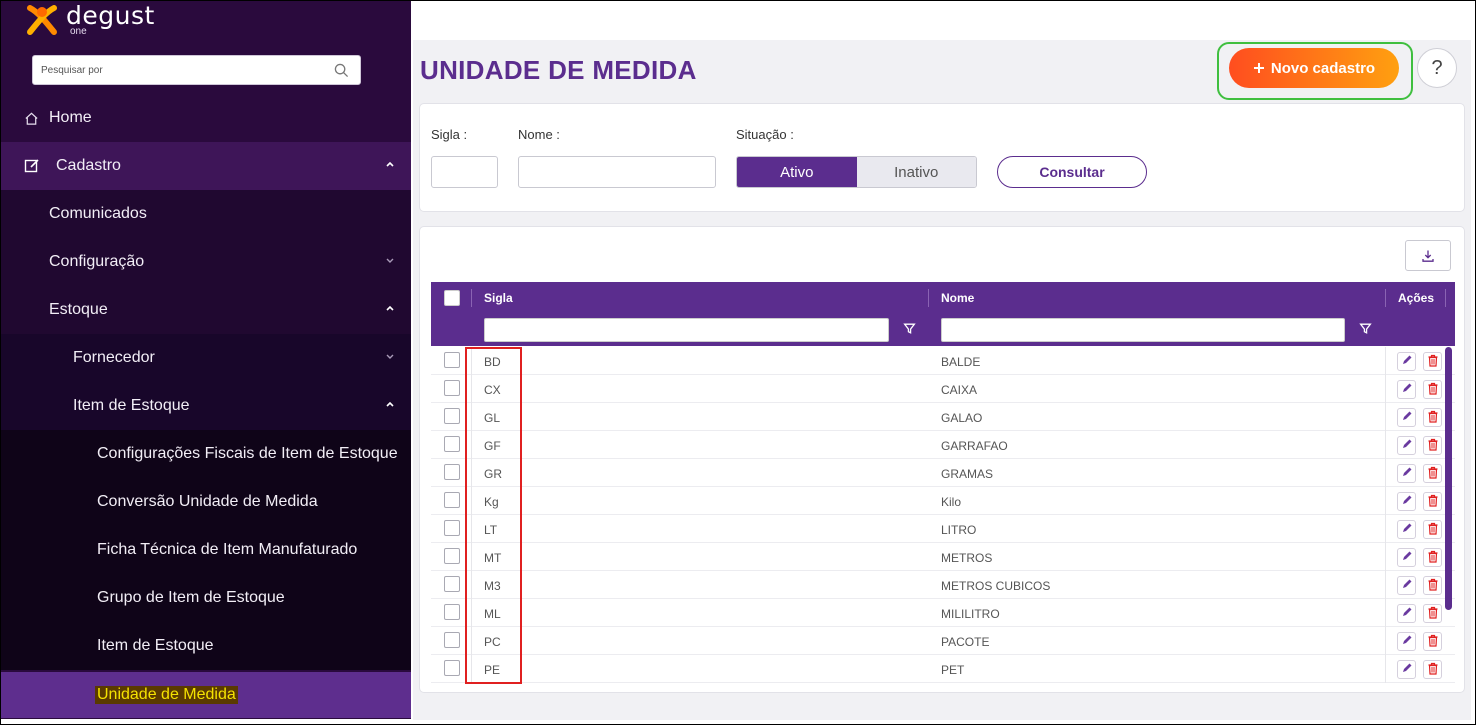 This screenshot has width=1476, height=725. I want to click on select-all-checkbox, so click(452, 298).